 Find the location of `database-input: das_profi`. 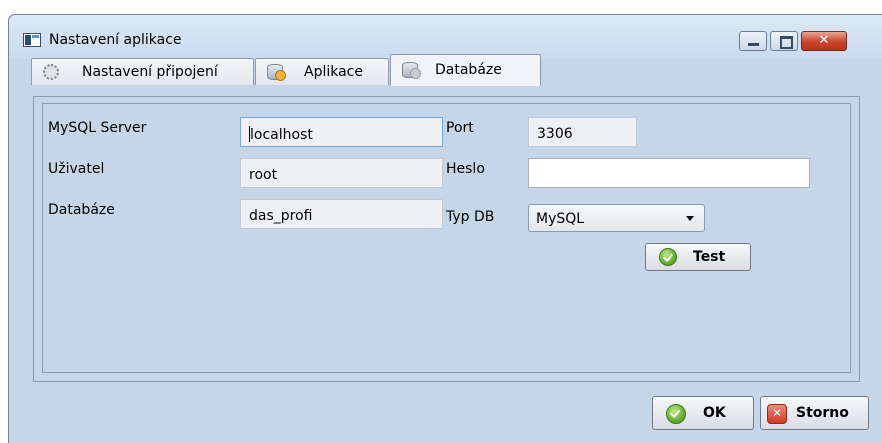

database-input: das_profi is located at coordinates (341, 214).